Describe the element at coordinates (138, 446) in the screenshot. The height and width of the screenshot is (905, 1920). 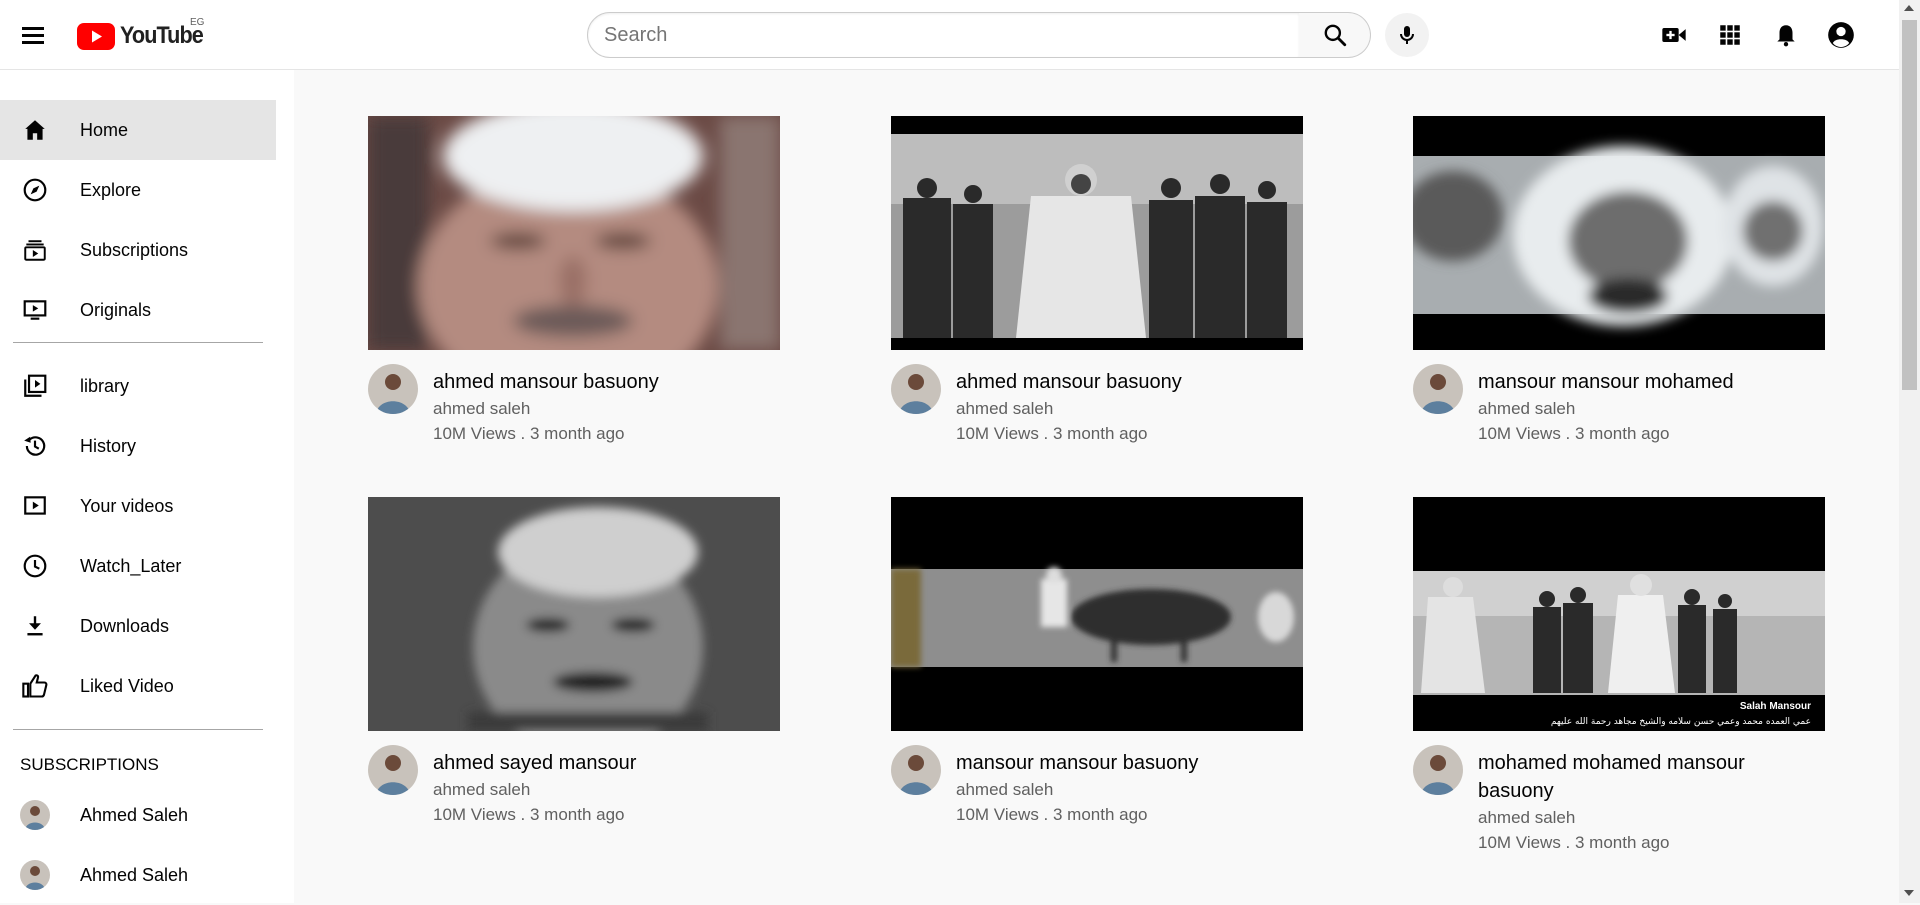
I see `sidebar-item-history: History` at that location.